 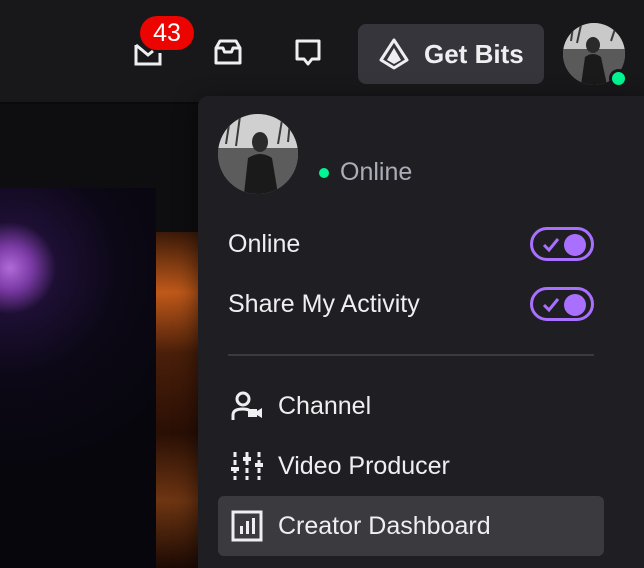 What do you see at coordinates (384, 525) in the screenshot?
I see `menu-item-creator-dashboard-label: Creator Dashboard` at bounding box center [384, 525].